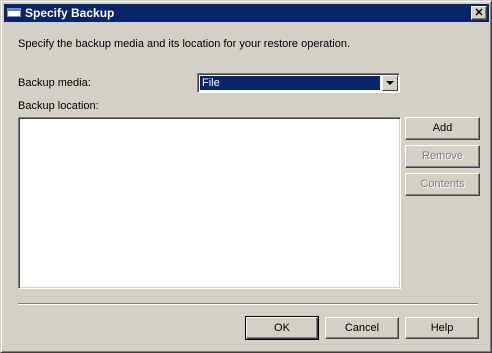 Image resolution: width=492 pixels, height=353 pixels. I want to click on remove-button: Remove, so click(442, 156).